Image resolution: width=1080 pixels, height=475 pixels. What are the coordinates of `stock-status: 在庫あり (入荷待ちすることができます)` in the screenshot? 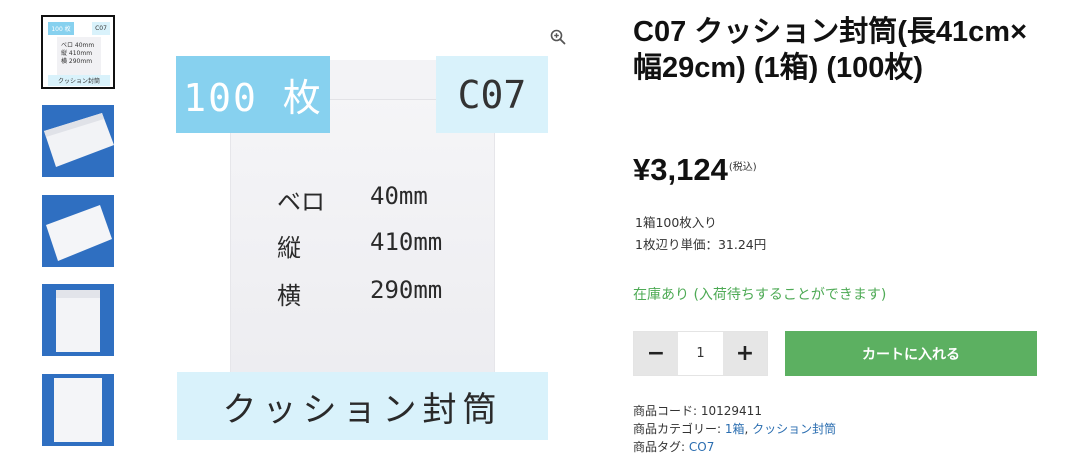 It's located at (760, 295).